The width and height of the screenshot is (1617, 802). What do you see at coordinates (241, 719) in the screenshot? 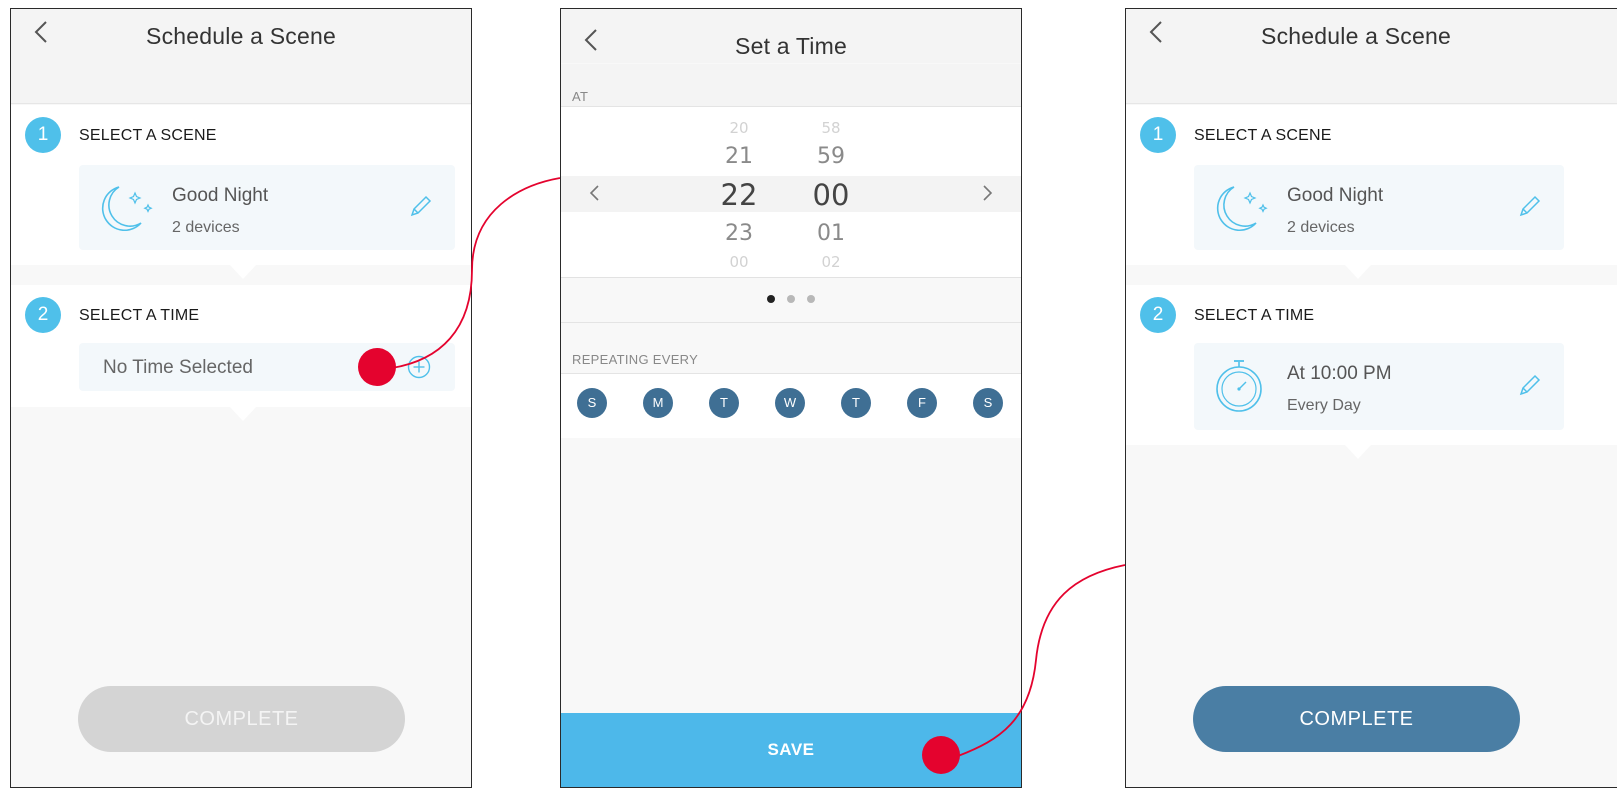
I see `complete-button-disabled: COMPLETE` at bounding box center [241, 719].